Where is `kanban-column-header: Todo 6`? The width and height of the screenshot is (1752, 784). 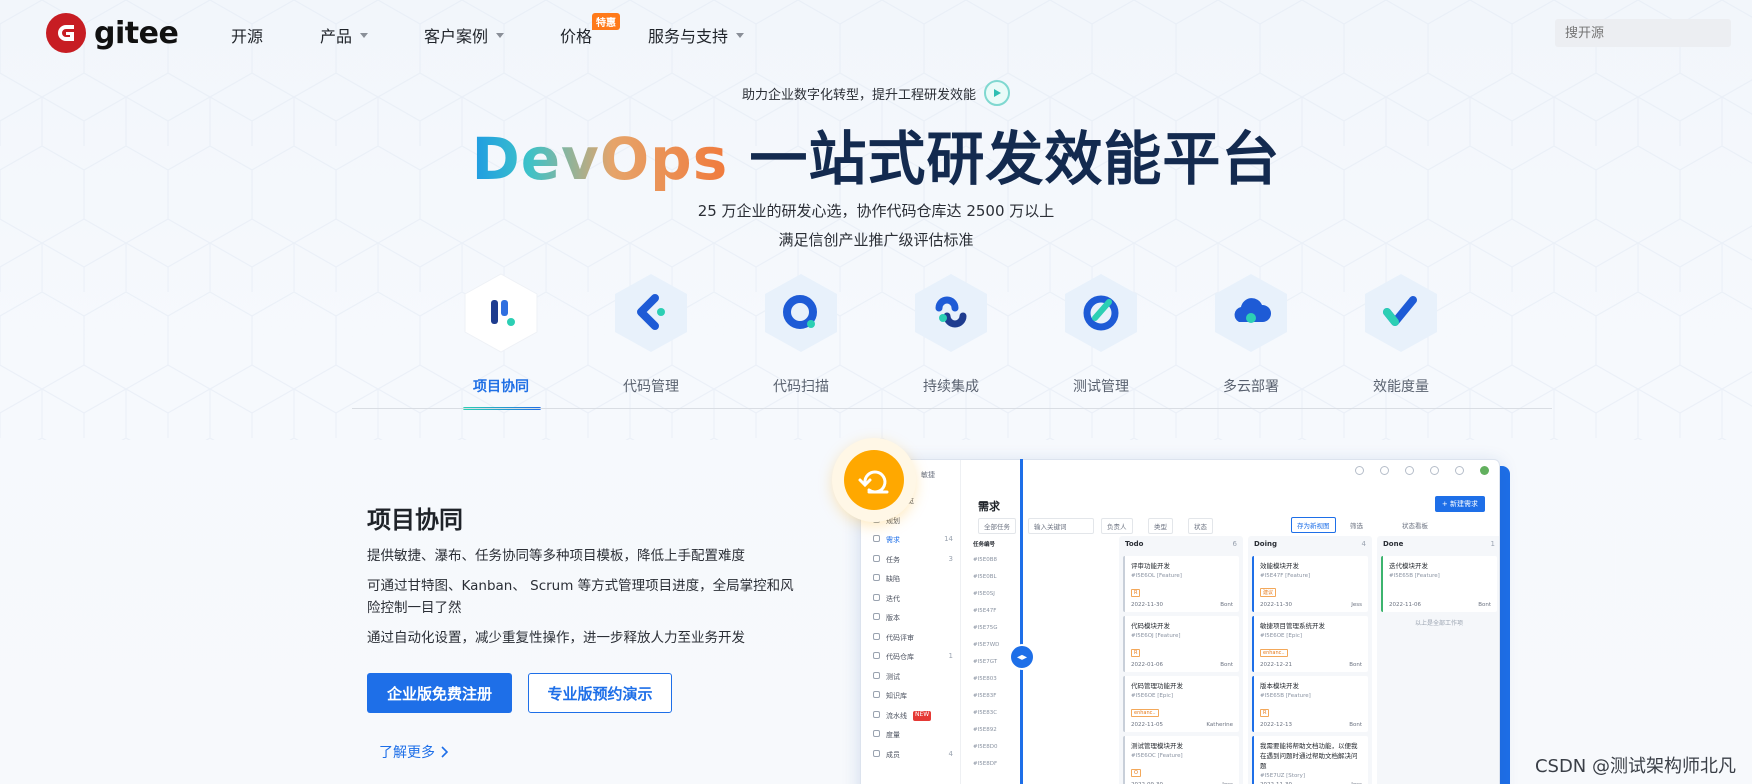
kanban-column-header: Todo 6 is located at coordinates (1181, 544).